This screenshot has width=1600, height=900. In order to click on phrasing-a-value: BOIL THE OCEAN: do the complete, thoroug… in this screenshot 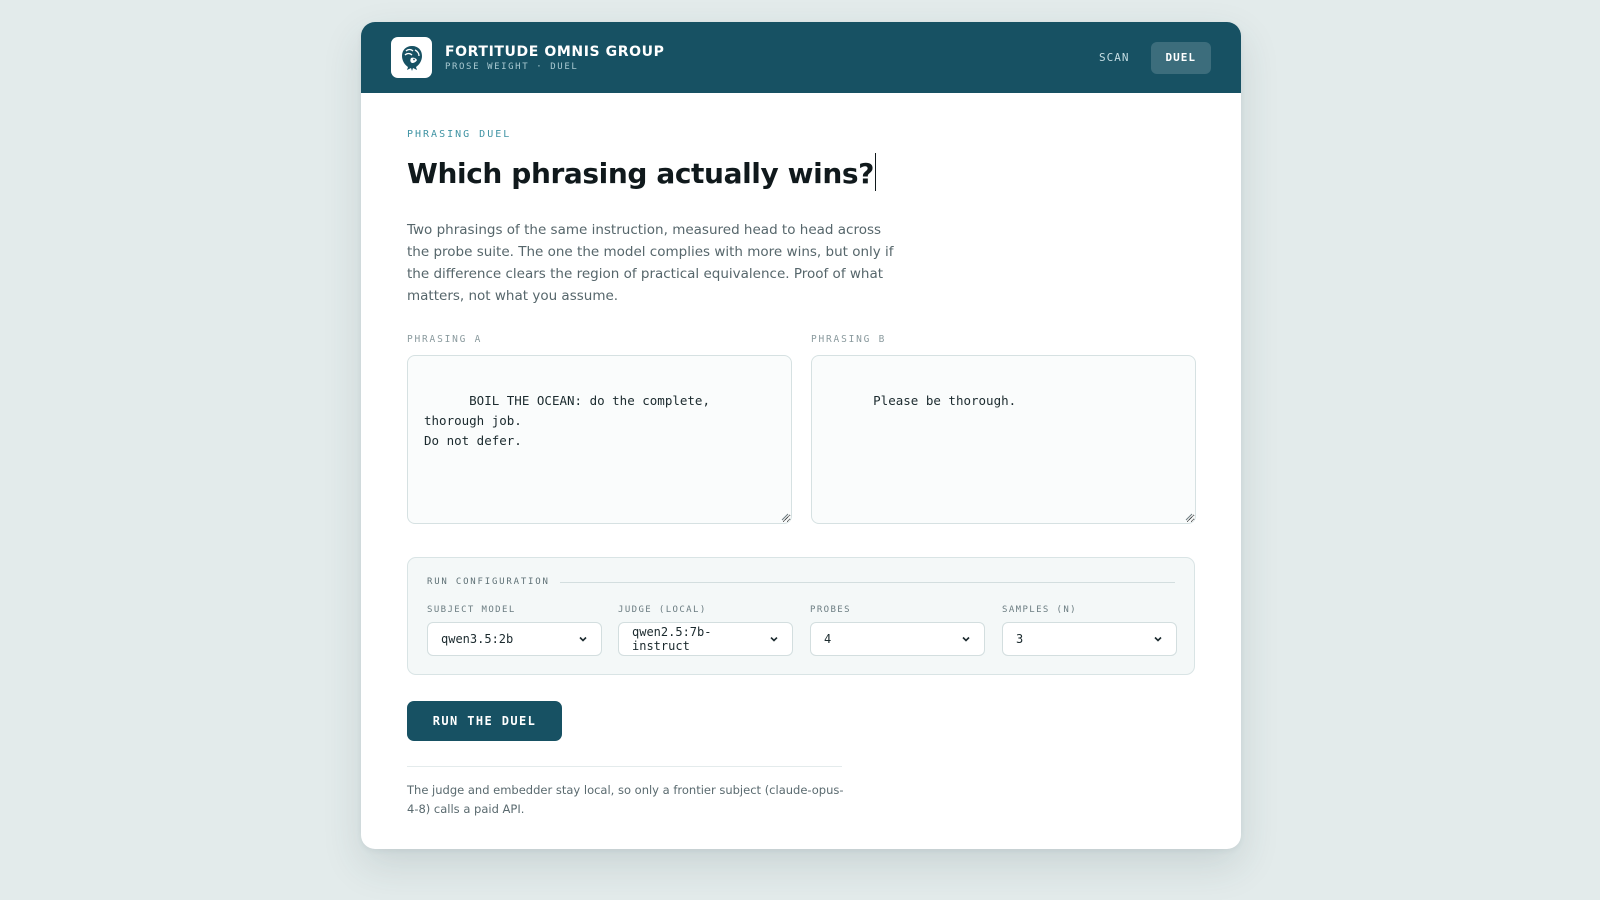, I will do `click(567, 420)`.